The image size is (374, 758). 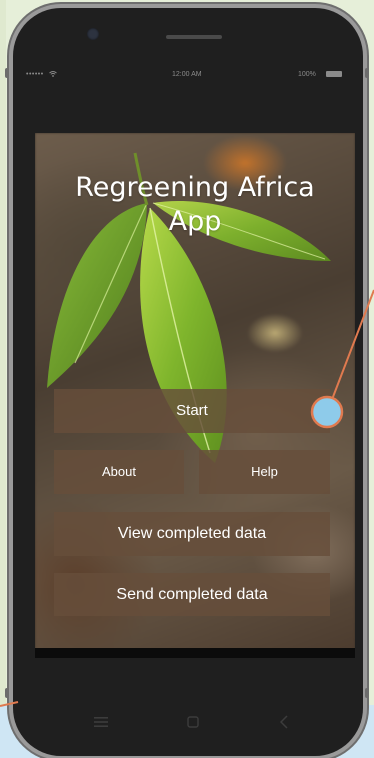 What do you see at coordinates (3, 352) in the screenshot?
I see `page-background-left` at bounding box center [3, 352].